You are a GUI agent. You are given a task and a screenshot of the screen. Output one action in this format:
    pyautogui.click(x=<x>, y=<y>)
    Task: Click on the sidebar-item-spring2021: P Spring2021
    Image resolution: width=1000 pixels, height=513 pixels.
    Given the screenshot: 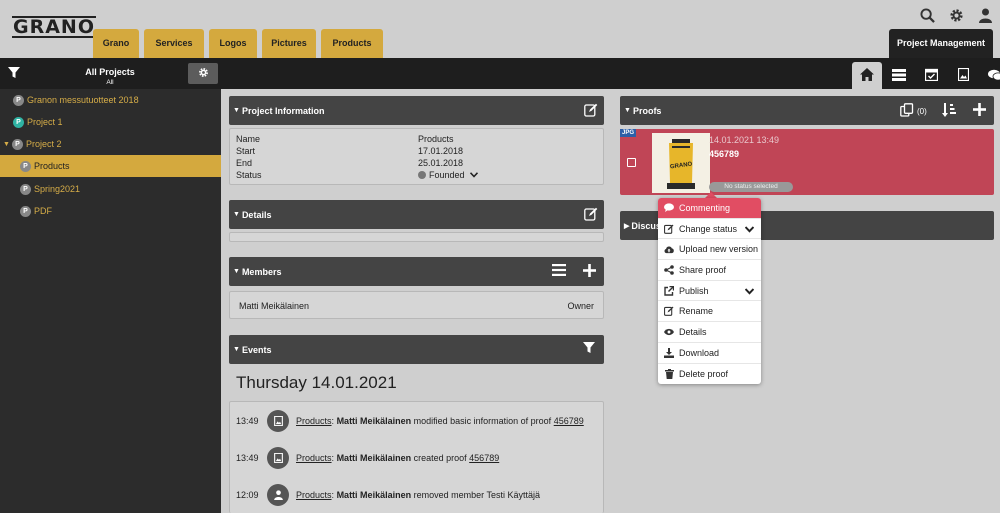 What is the action you would take?
    pyautogui.click(x=110, y=189)
    